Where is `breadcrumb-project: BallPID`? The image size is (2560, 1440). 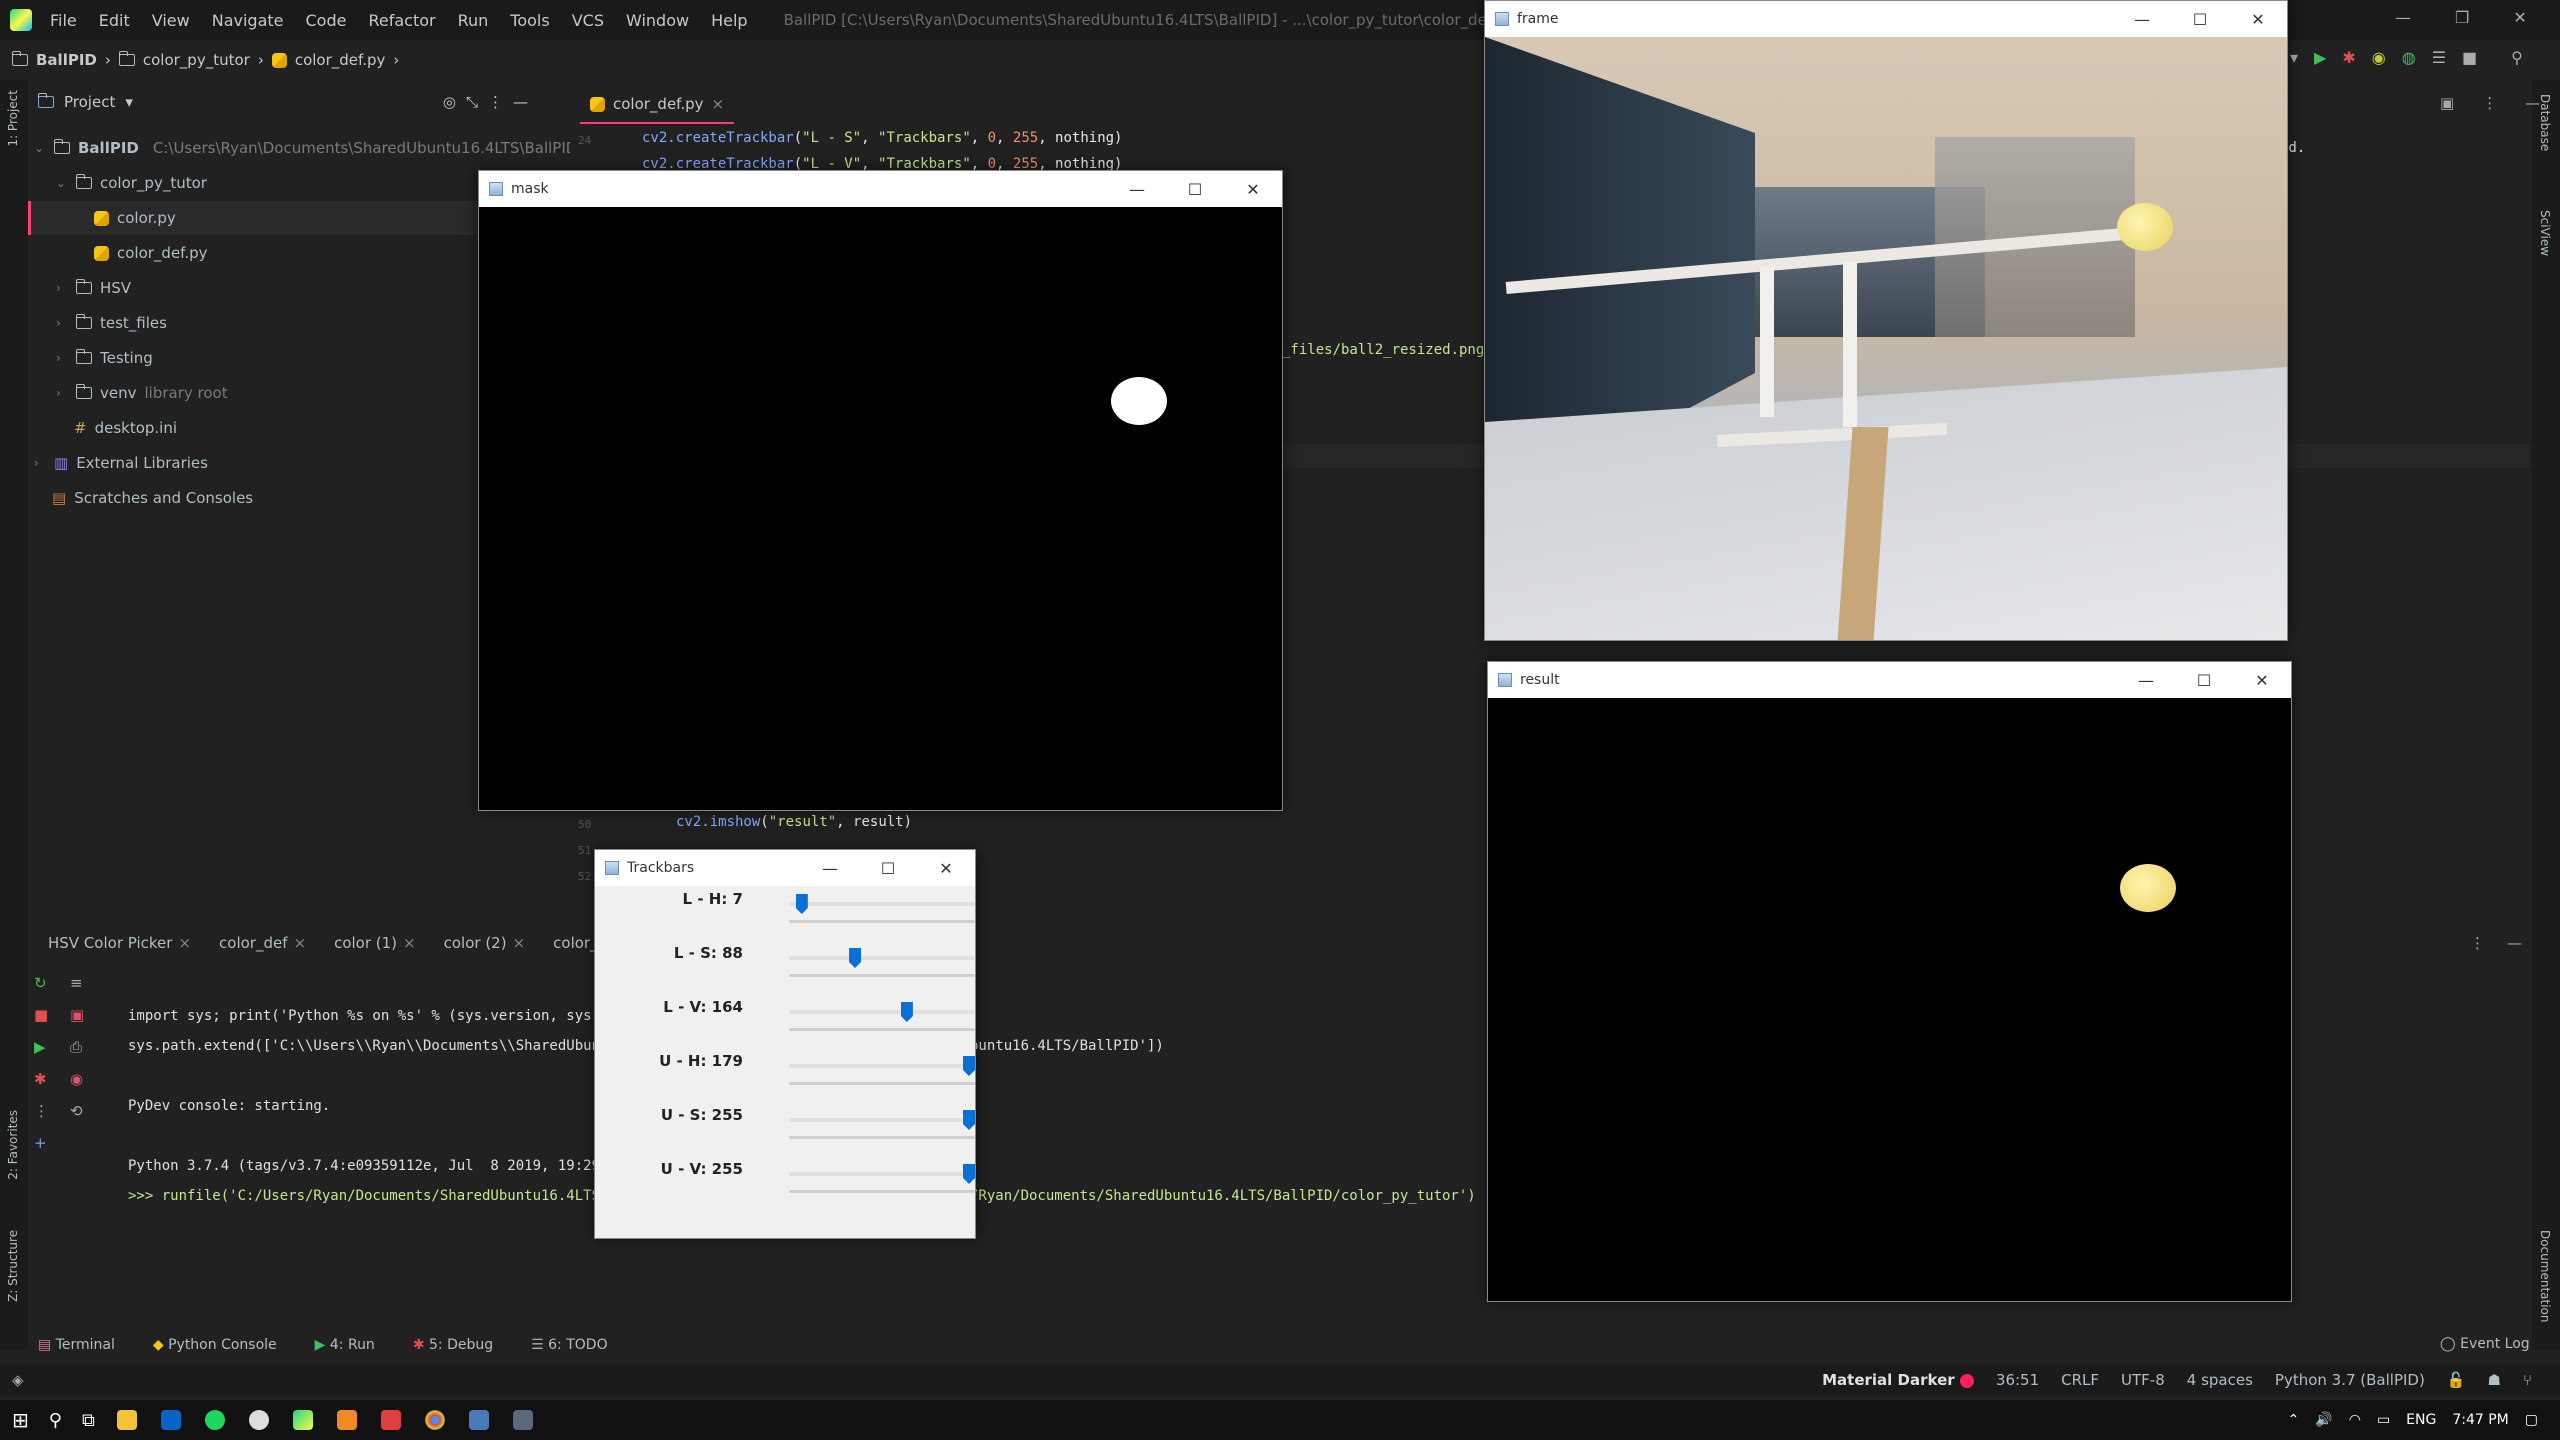
breadcrumb-project: BallPID is located at coordinates (66, 60).